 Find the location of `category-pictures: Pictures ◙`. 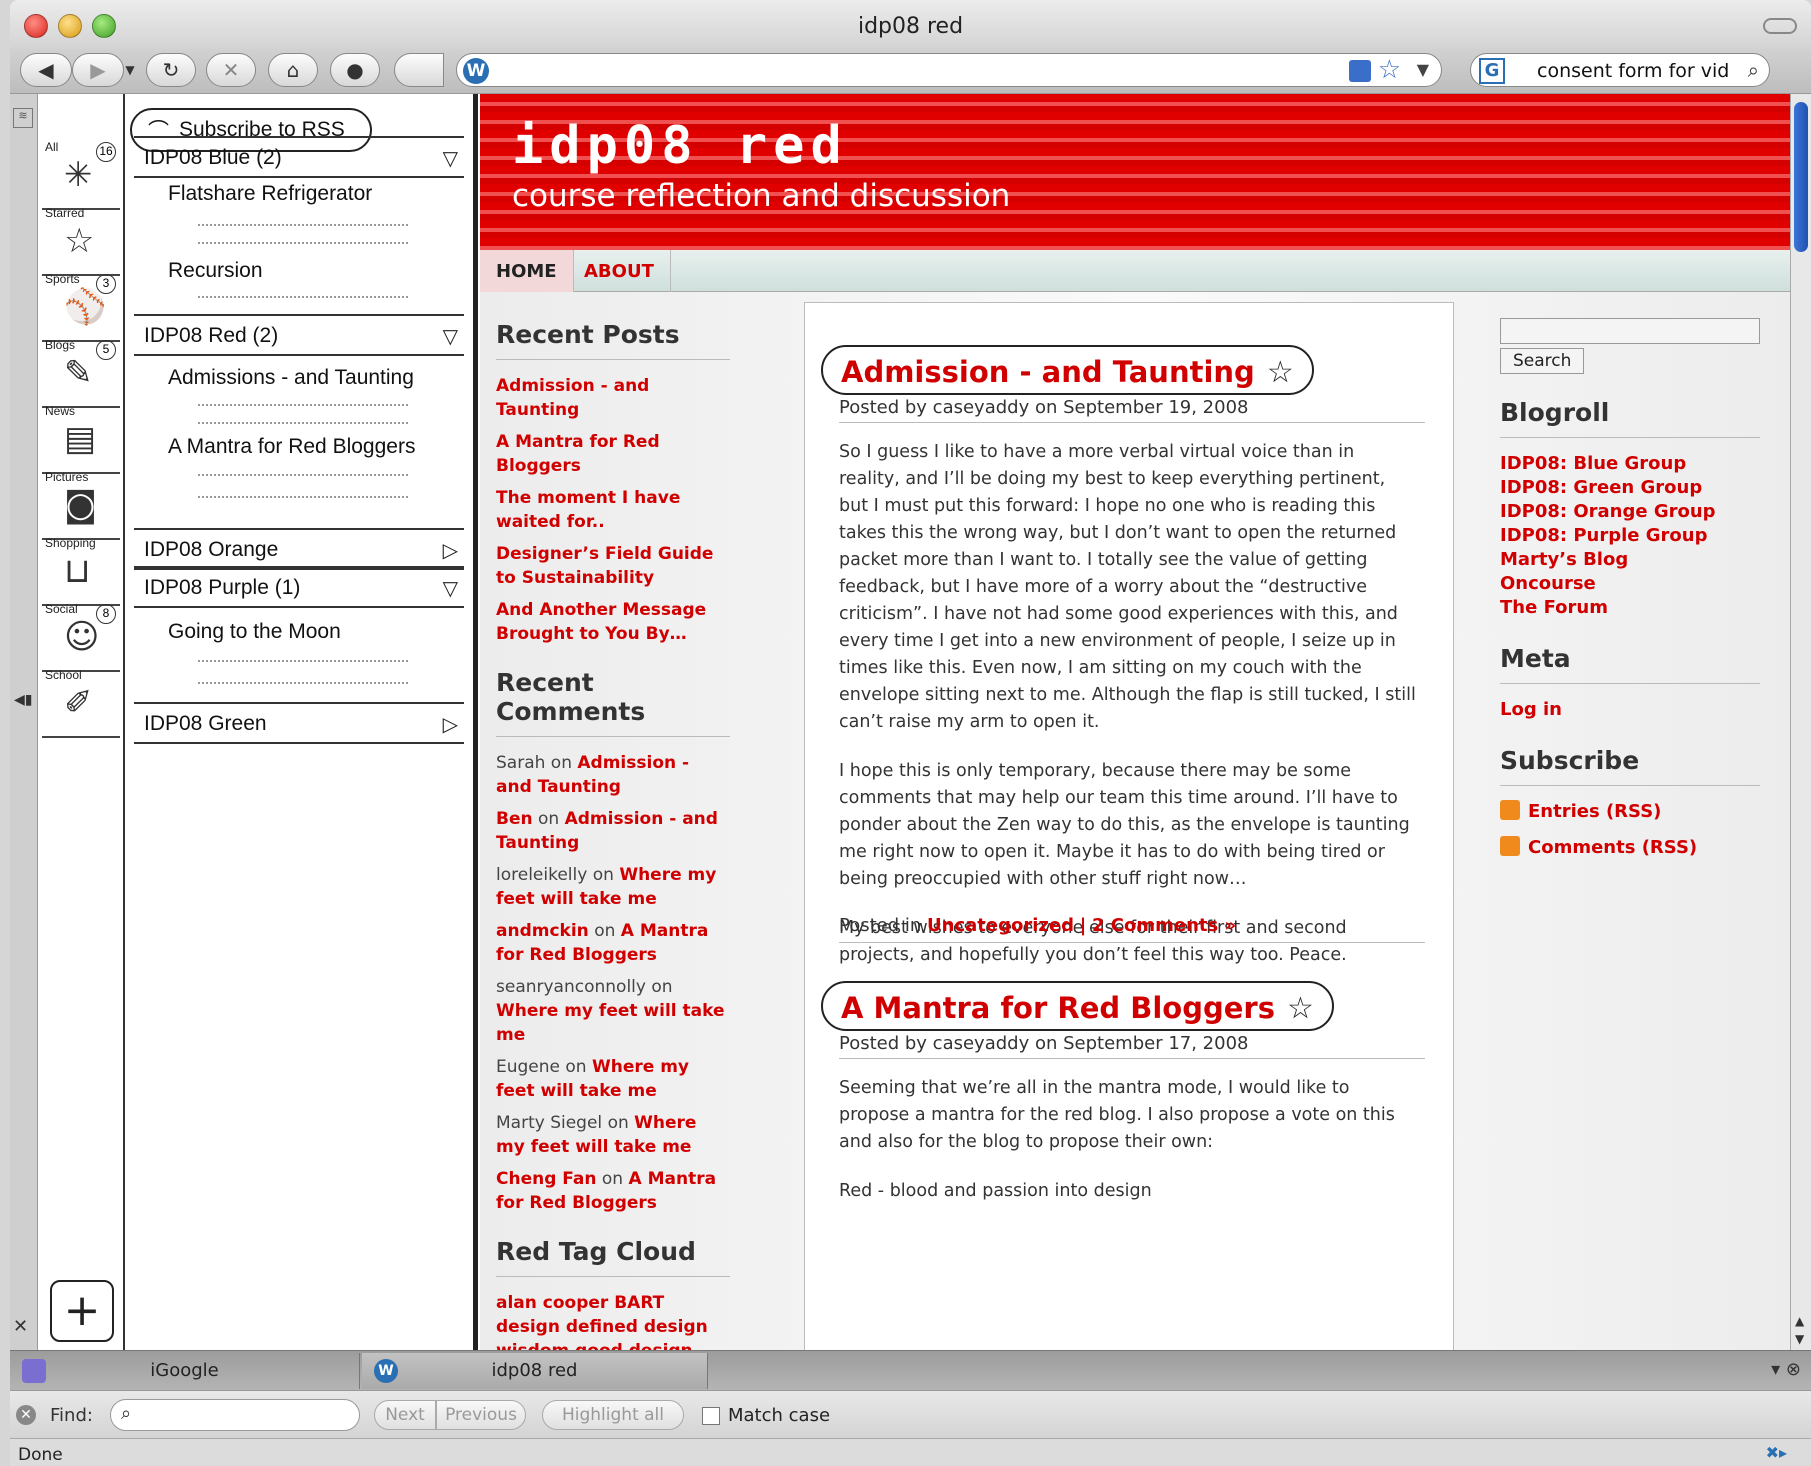

category-pictures: Pictures ◙ is located at coordinates (81, 504).